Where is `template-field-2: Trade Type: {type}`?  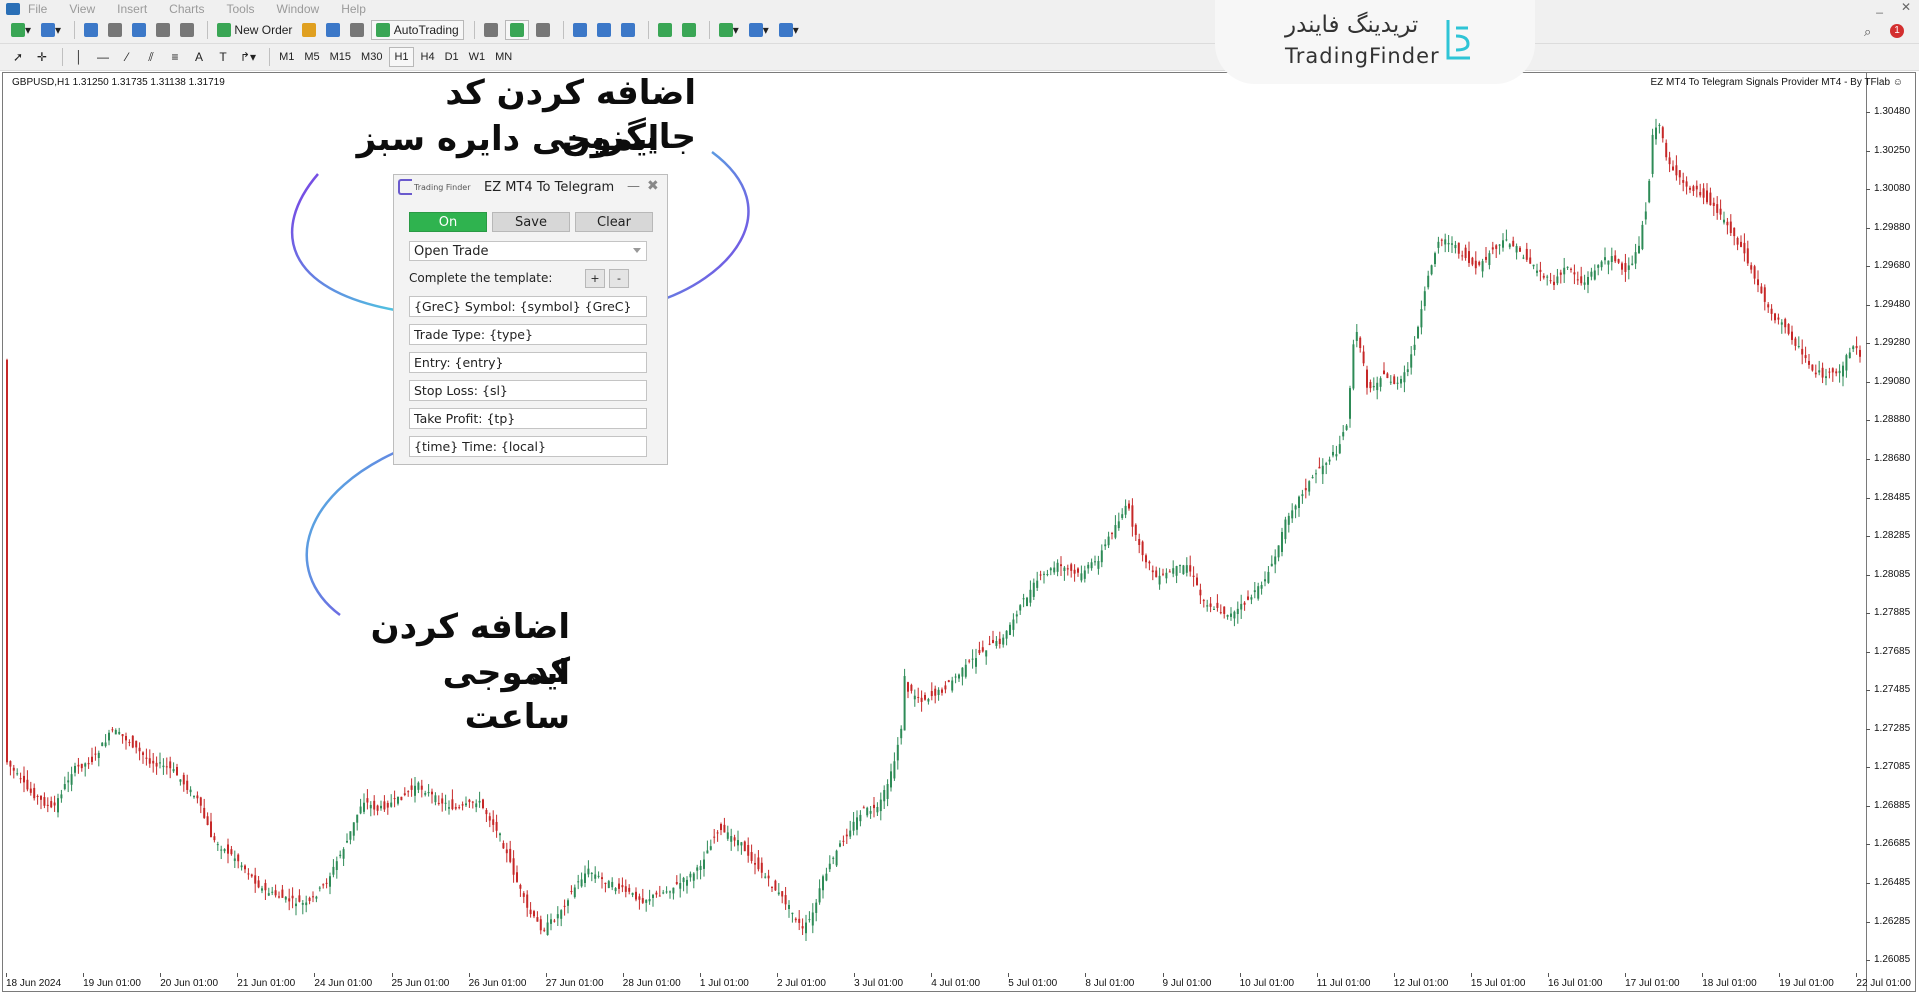 template-field-2: Trade Type: {type} is located at coordinates (528, 334).